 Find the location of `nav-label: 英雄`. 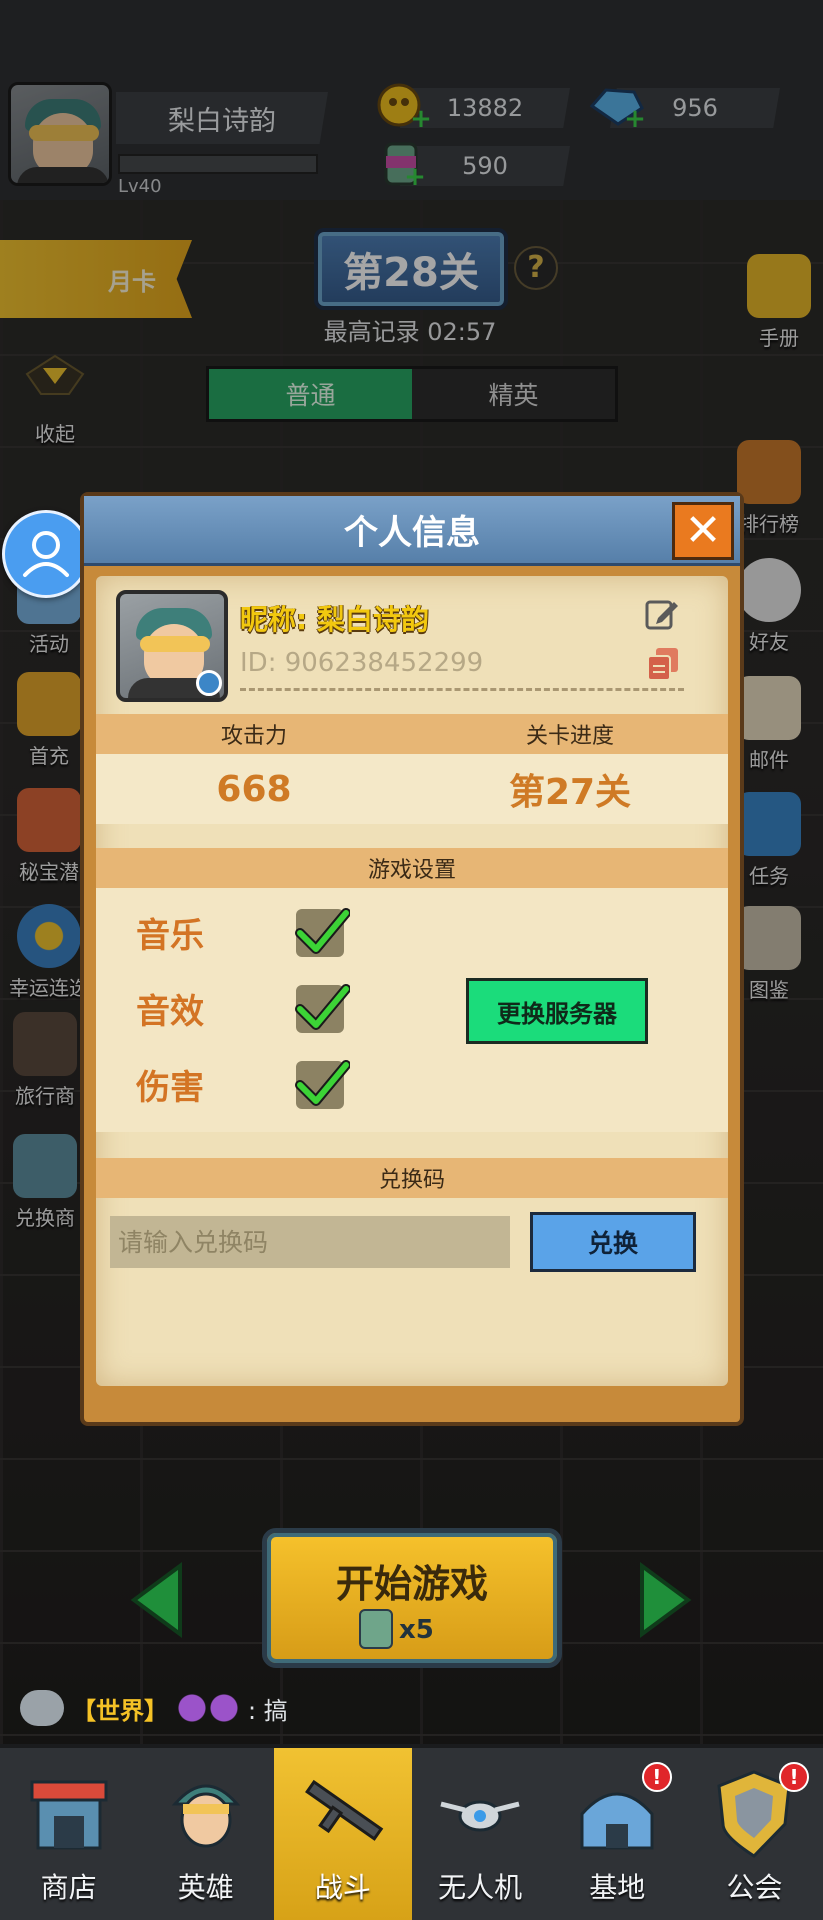

nav-label: 英雄 is located at coordinates (205, 1887).